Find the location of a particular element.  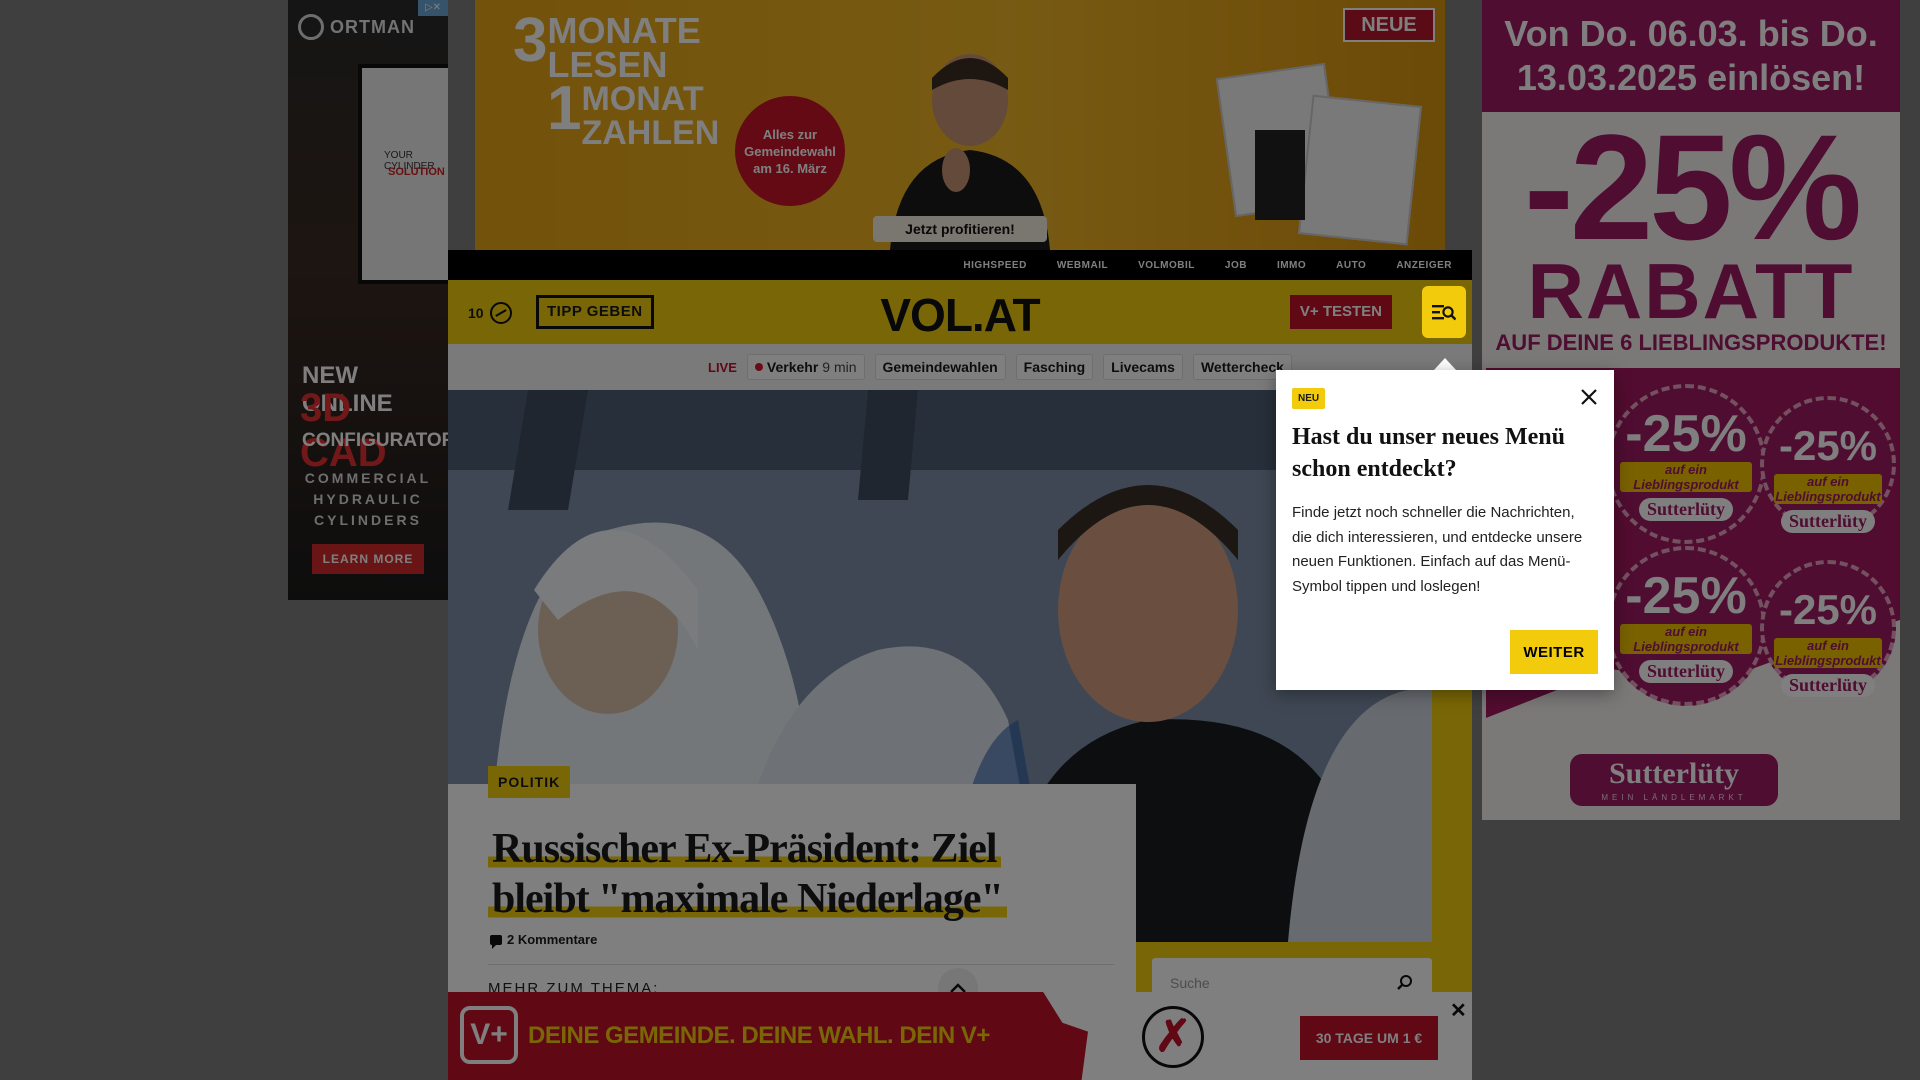

topnav-link: AUTO is located at coordinates (1351, 265).